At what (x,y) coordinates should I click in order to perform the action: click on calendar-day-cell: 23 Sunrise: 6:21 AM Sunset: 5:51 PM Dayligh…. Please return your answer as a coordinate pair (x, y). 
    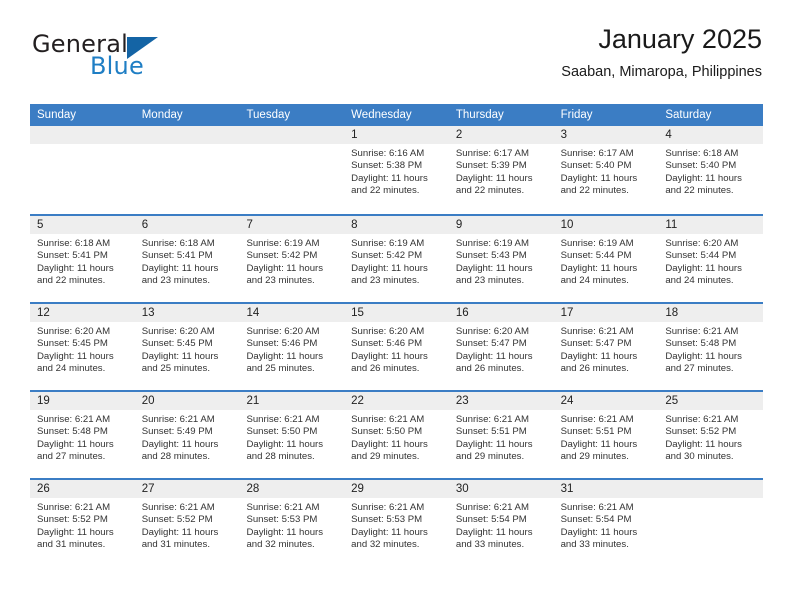
    Looking at the image, I should click on (501, 435).